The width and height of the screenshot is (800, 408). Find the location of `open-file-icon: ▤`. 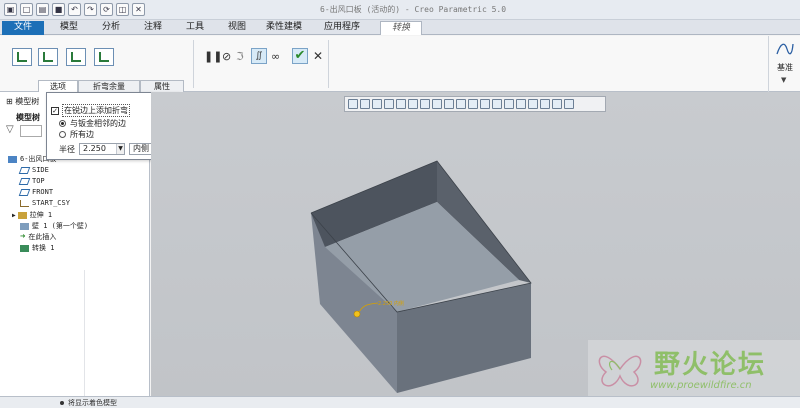

open-file-icon: ▤ is located at coordinates (42, 9).